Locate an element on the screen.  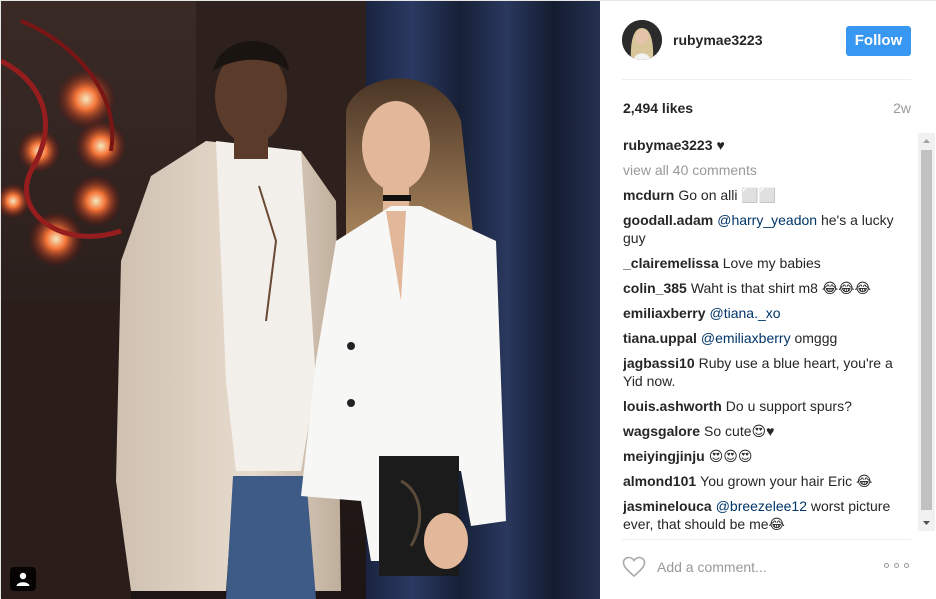
comments-scrollbar is located at coordinates (926, 332).